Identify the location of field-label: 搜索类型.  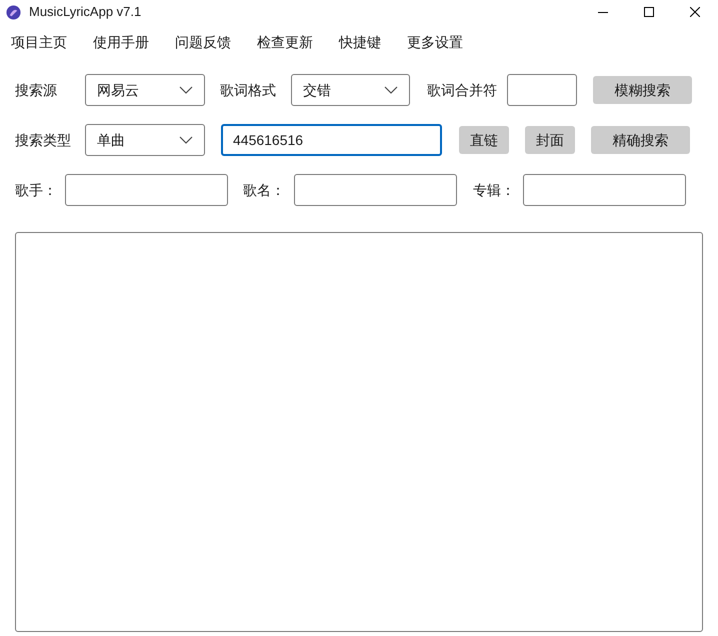
(43, 140).